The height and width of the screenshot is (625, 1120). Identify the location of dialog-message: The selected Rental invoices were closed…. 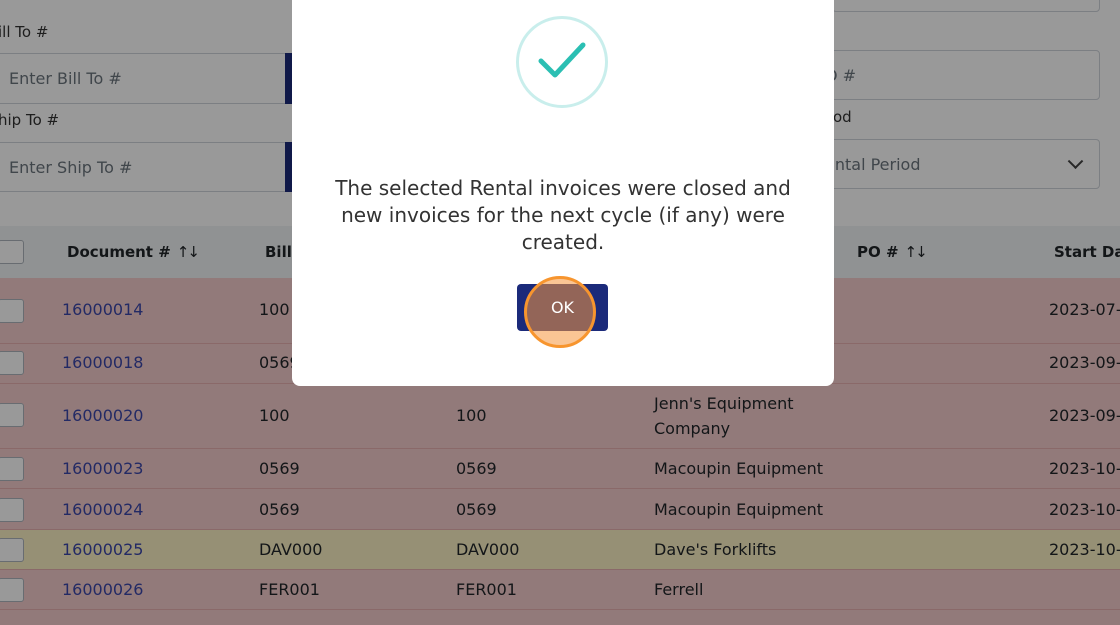
(563, 215).